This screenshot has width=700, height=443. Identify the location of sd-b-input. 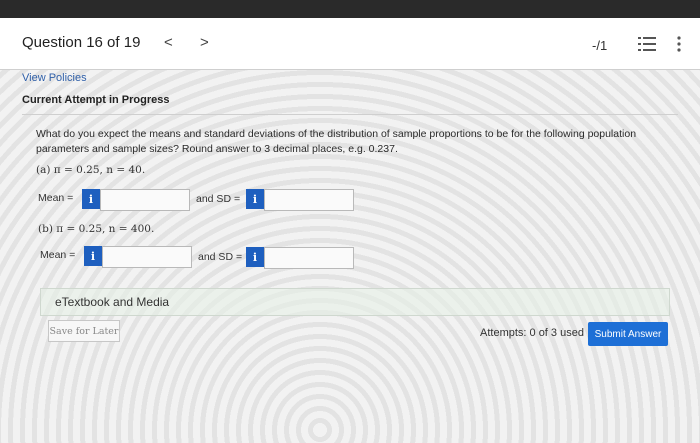
(309, 258).